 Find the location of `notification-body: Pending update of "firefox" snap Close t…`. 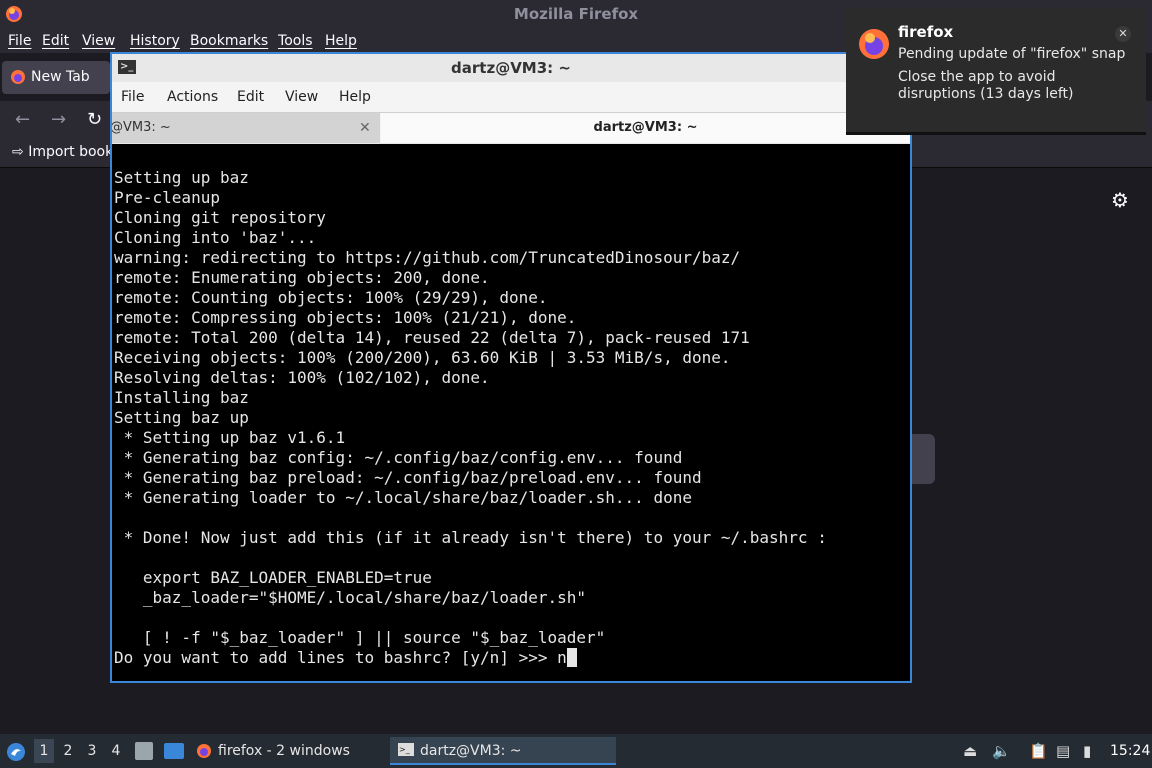

notification-body: Pending update of "firefox" snap Close t… is located at coordinates (1013, 77).